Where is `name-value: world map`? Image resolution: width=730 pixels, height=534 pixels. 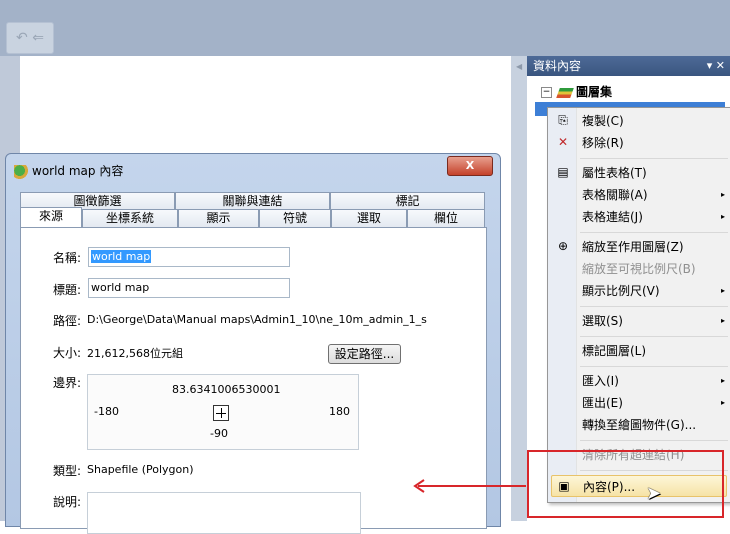
name-value: world map is located at coordinates (121, 256).